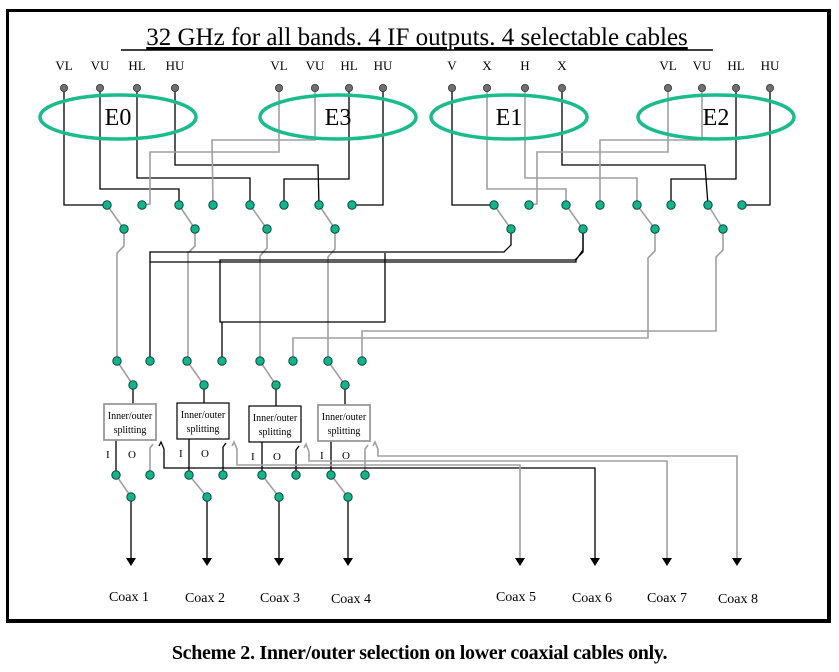 Image resolution: width=839 pixels, height=672 pixels. Describe the element at coordinates (280, 598) in the screenshot. I see `coax-label: Coax 3` at that location.